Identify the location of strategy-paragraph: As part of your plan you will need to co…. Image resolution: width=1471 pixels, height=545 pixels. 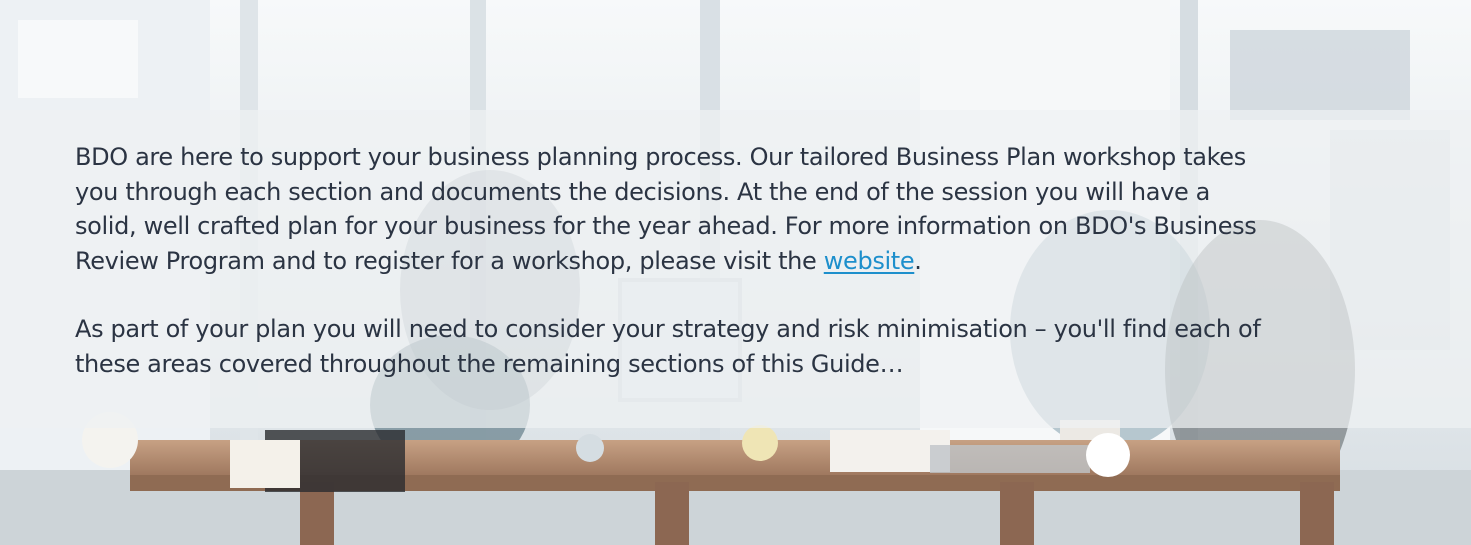
(740, 346).